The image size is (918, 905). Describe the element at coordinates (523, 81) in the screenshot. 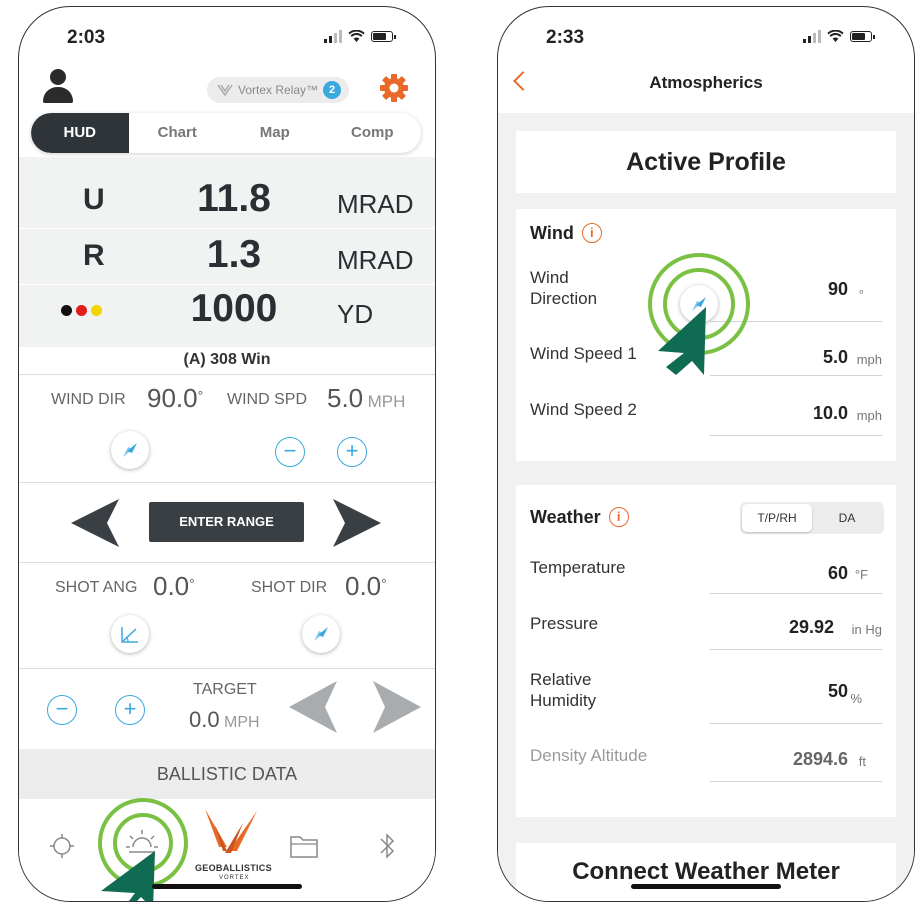

I see `back-chevron-icon` at that location.